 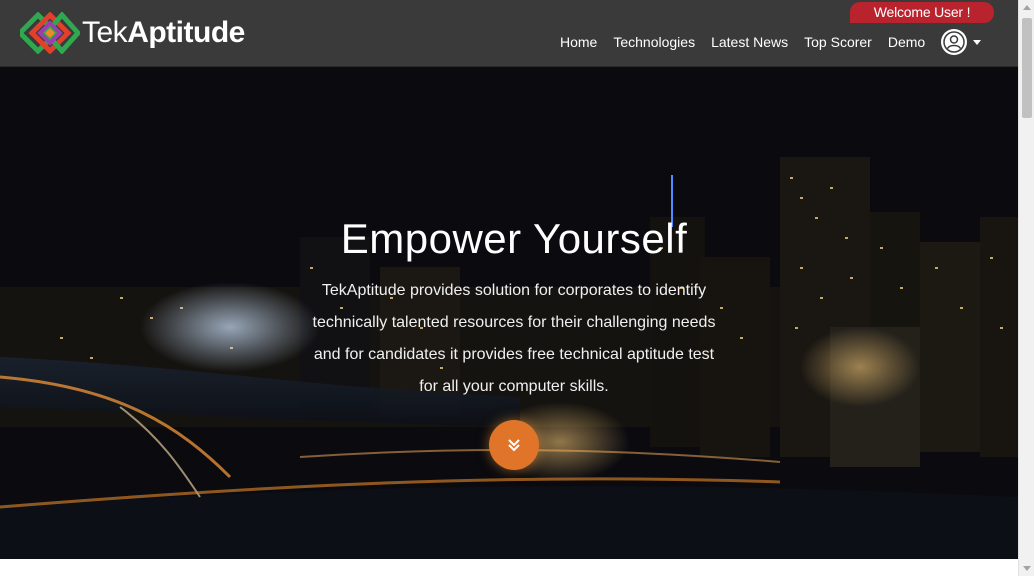 I want to click on nav-latest-news: Latest News, so click(x=749, y=42).